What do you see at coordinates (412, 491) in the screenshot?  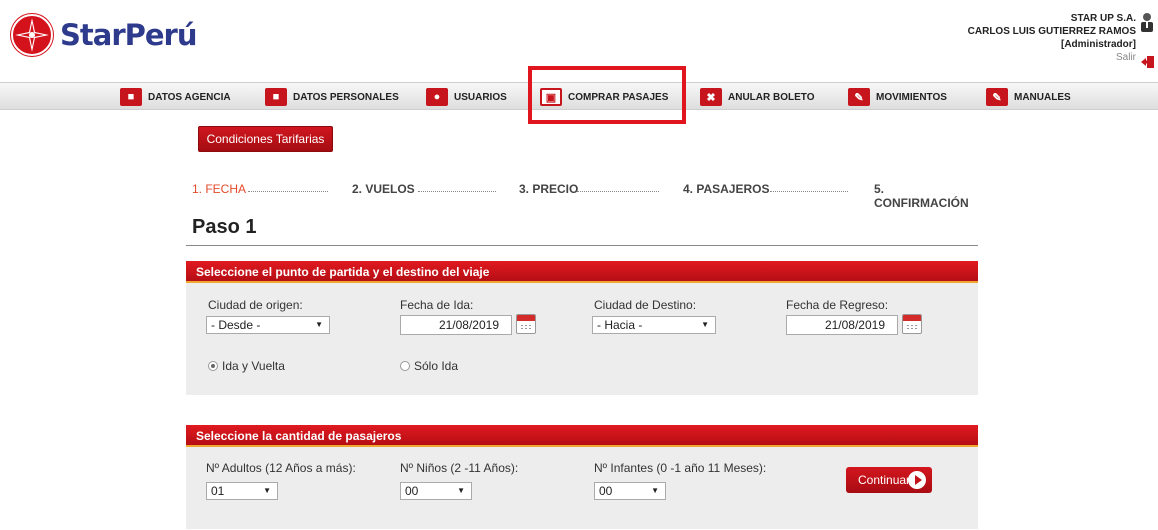 I see `children-value: 00` at bounding box center [412, 491].